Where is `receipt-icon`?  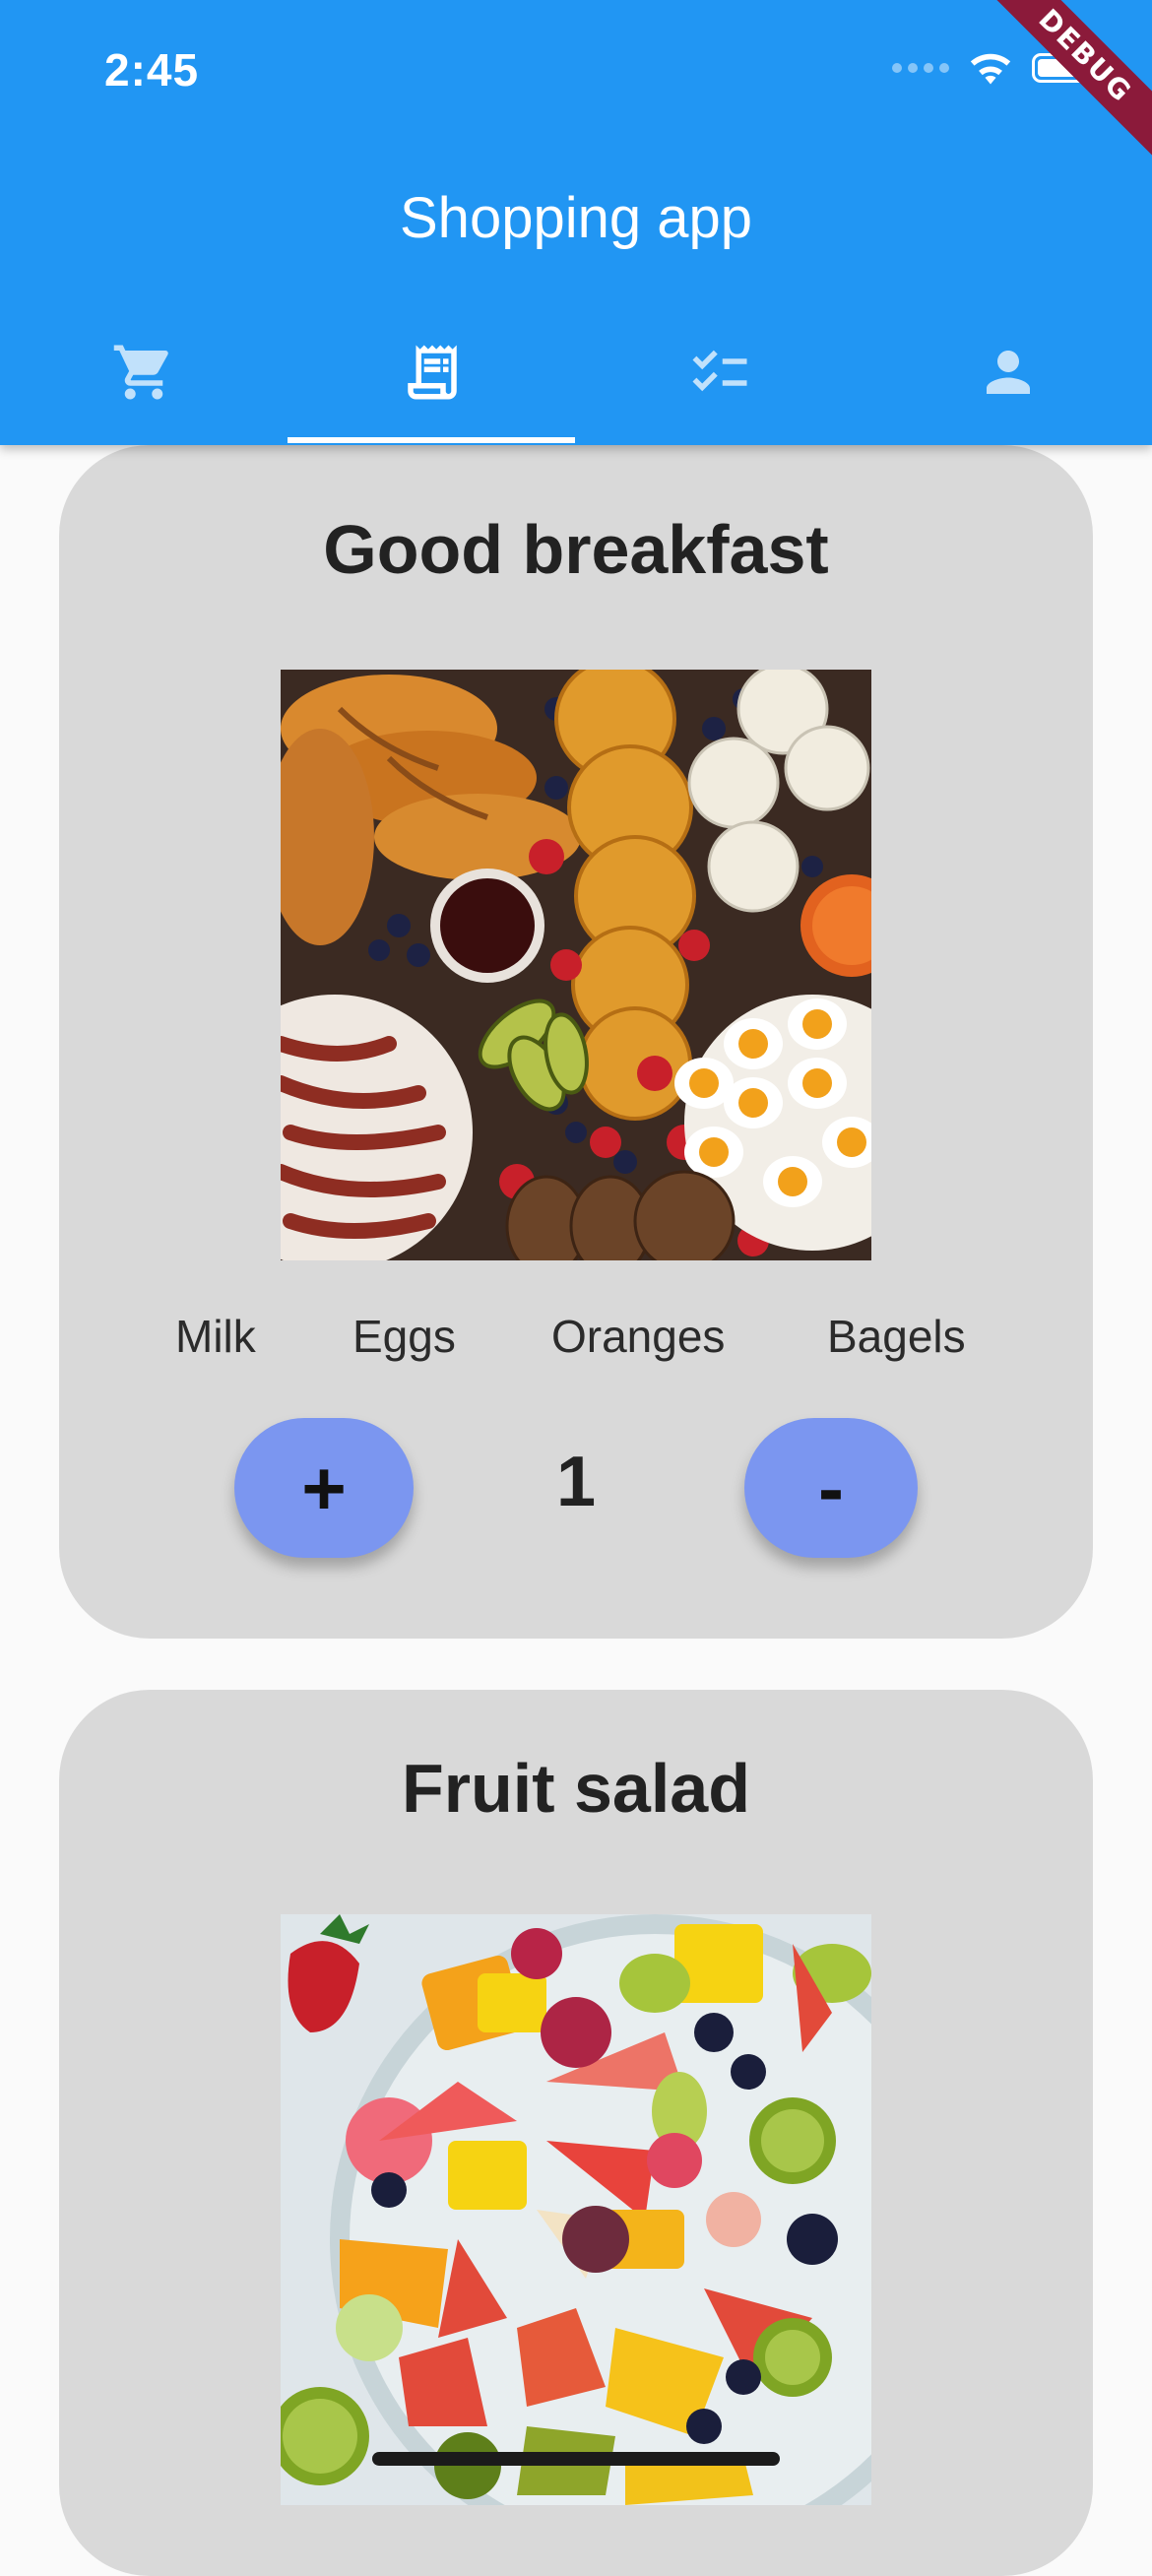
receipt-icon is located at coordinates (432, 372).